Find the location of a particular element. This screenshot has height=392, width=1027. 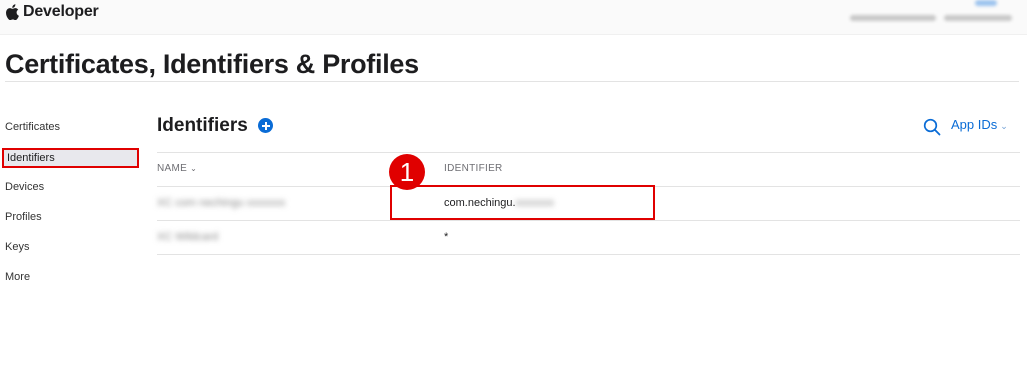

developer-home-link: Developer is located at coordinates (52, 12).